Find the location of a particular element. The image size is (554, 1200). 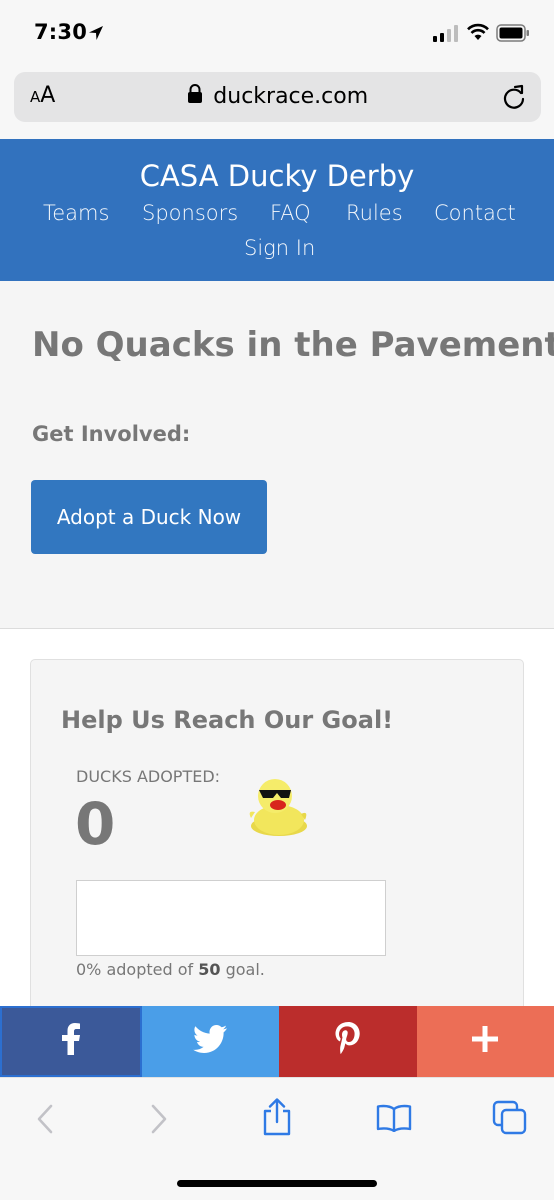

nav-link-sign-in: Sign In is located at coordinates (279, 248).